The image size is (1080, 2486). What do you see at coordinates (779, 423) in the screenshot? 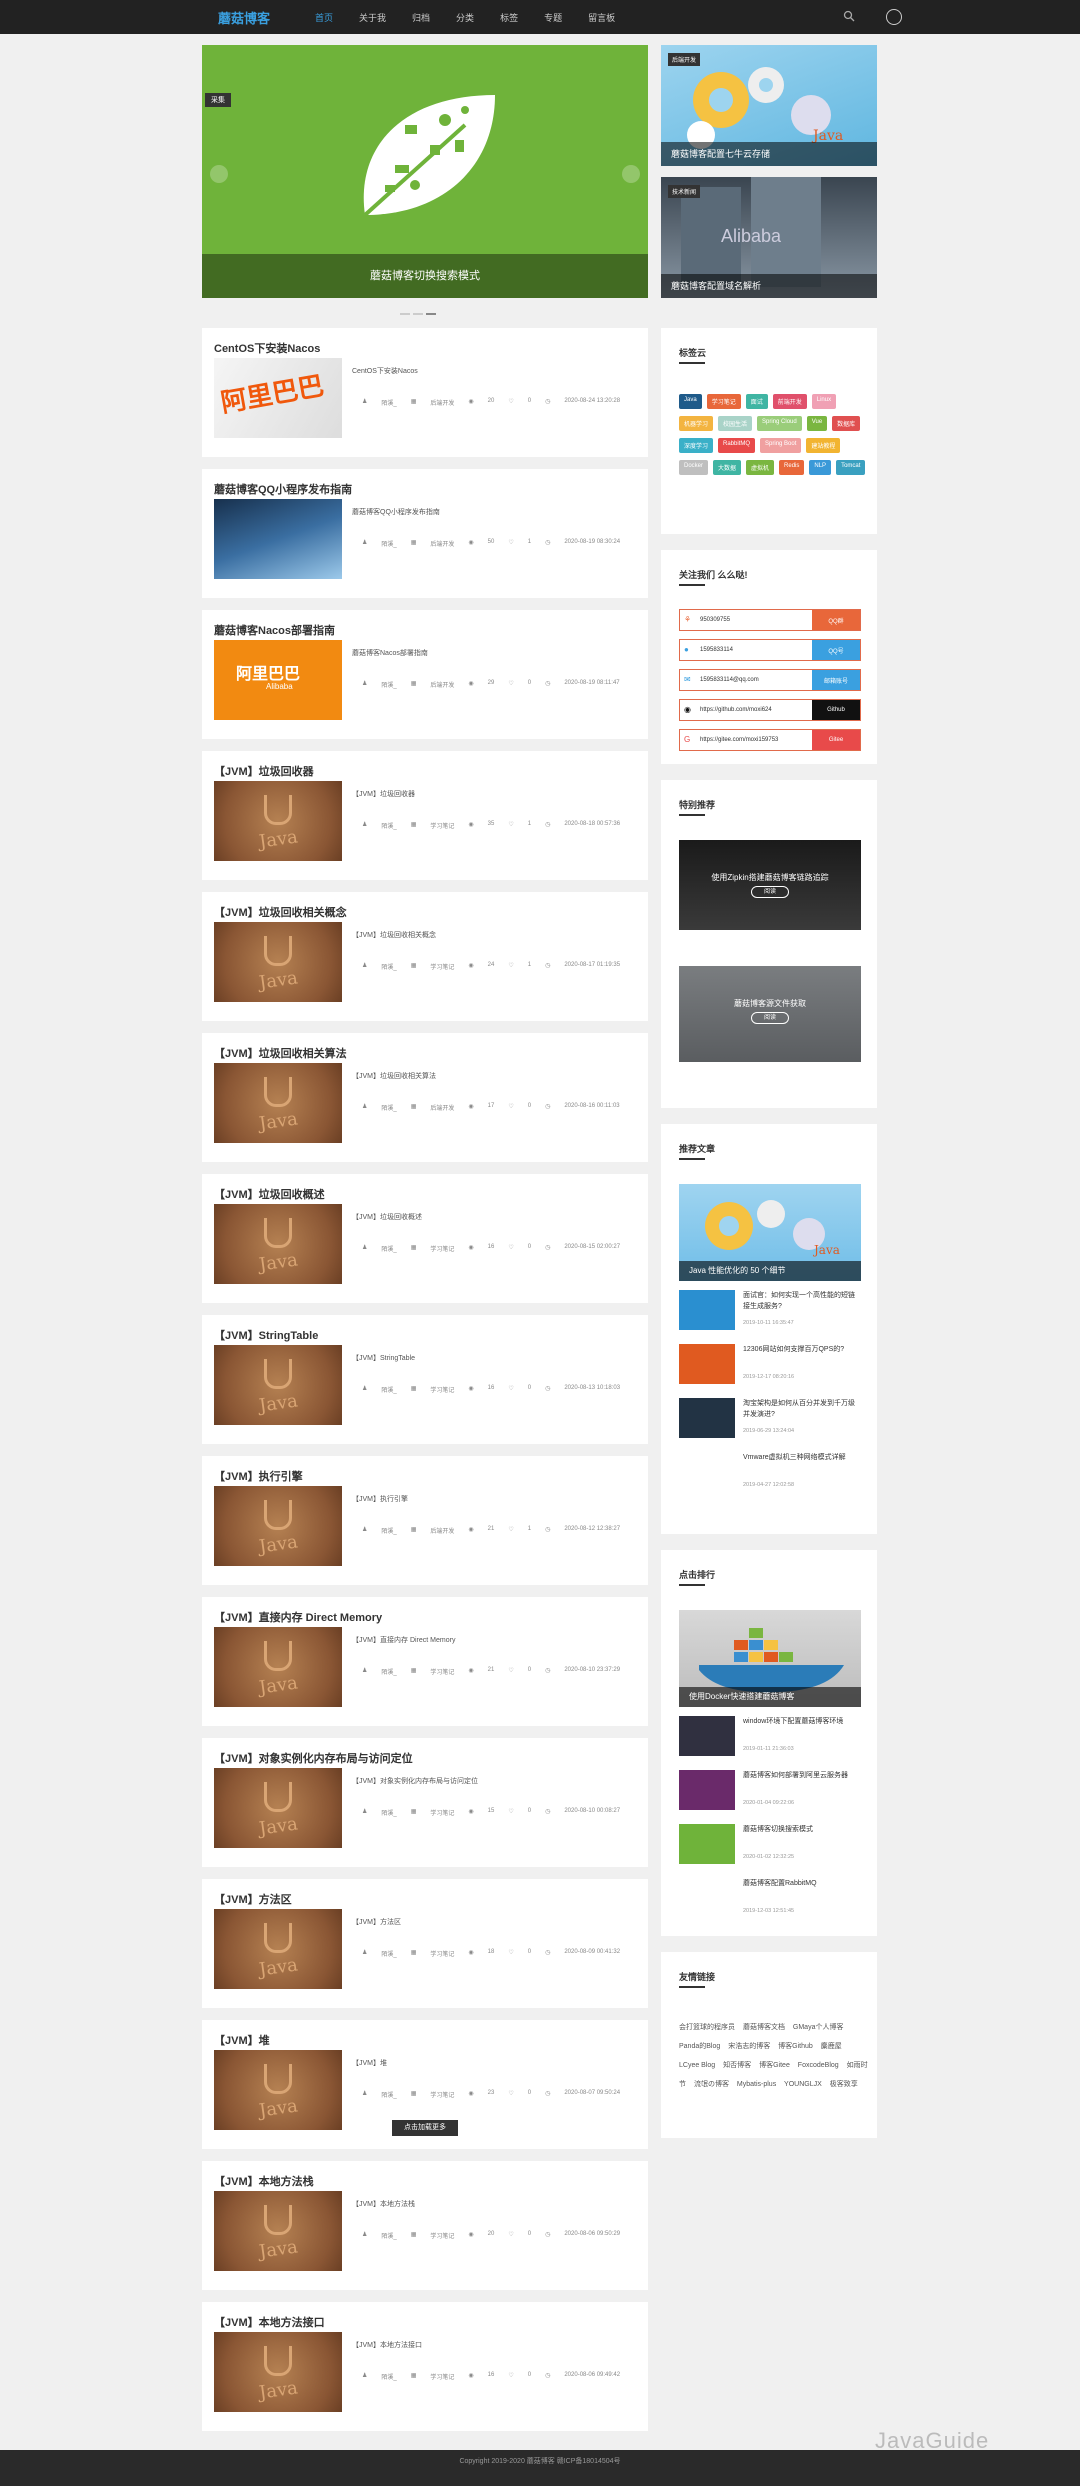
I see `tag-chip: Spring Cloud` at bounding box center [779, 423].